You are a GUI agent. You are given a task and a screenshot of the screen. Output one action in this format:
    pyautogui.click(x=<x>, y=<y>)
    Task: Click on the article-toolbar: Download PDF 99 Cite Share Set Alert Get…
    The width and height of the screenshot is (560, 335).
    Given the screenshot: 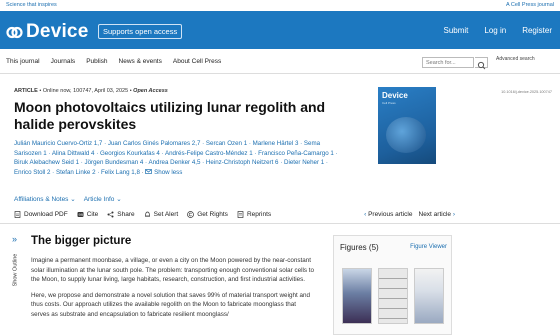 What is the action you would take?
    pyautogui.click(x=280, y=215)
    